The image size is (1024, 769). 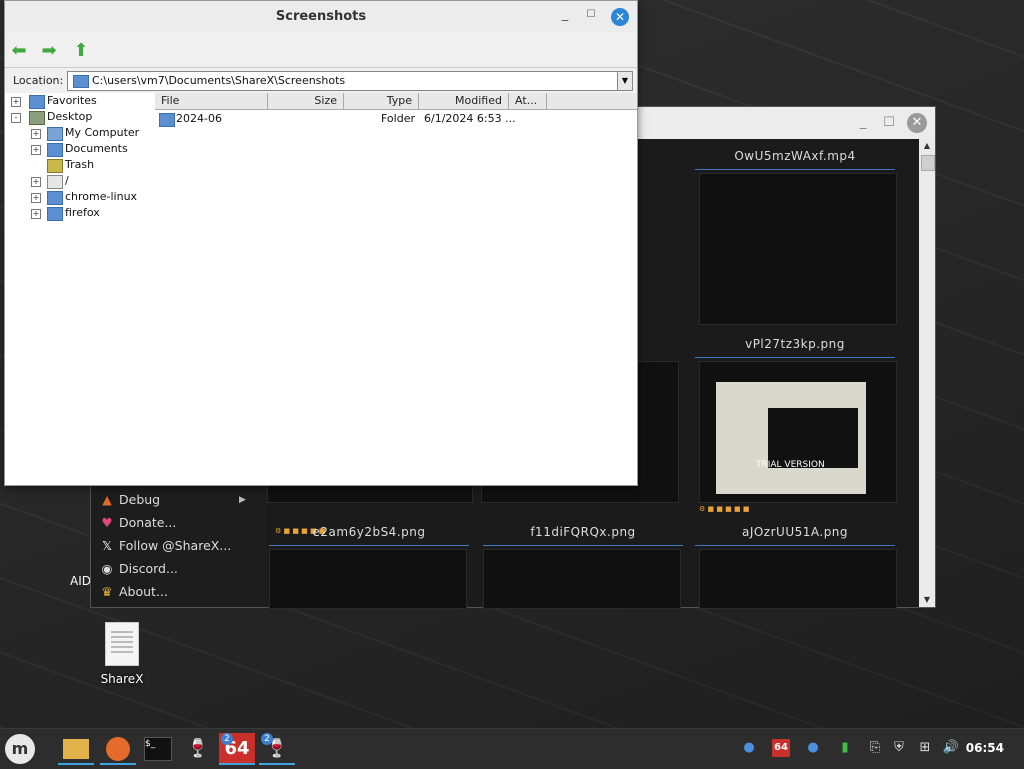 I want to click on partial-desktop-label: AID, so click(x=80, y=581).